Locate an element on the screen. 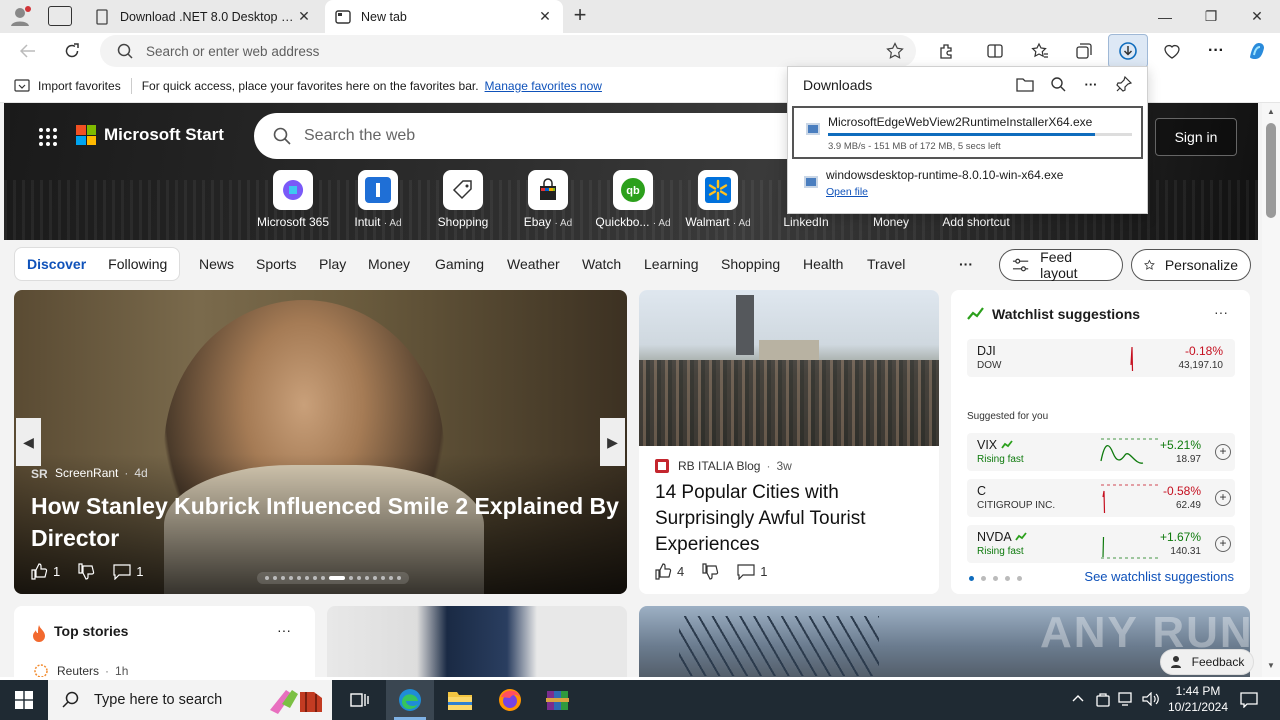 This screenshot has width=1280, height=720. favorite-star-icon is located at coordinates (895, 51).